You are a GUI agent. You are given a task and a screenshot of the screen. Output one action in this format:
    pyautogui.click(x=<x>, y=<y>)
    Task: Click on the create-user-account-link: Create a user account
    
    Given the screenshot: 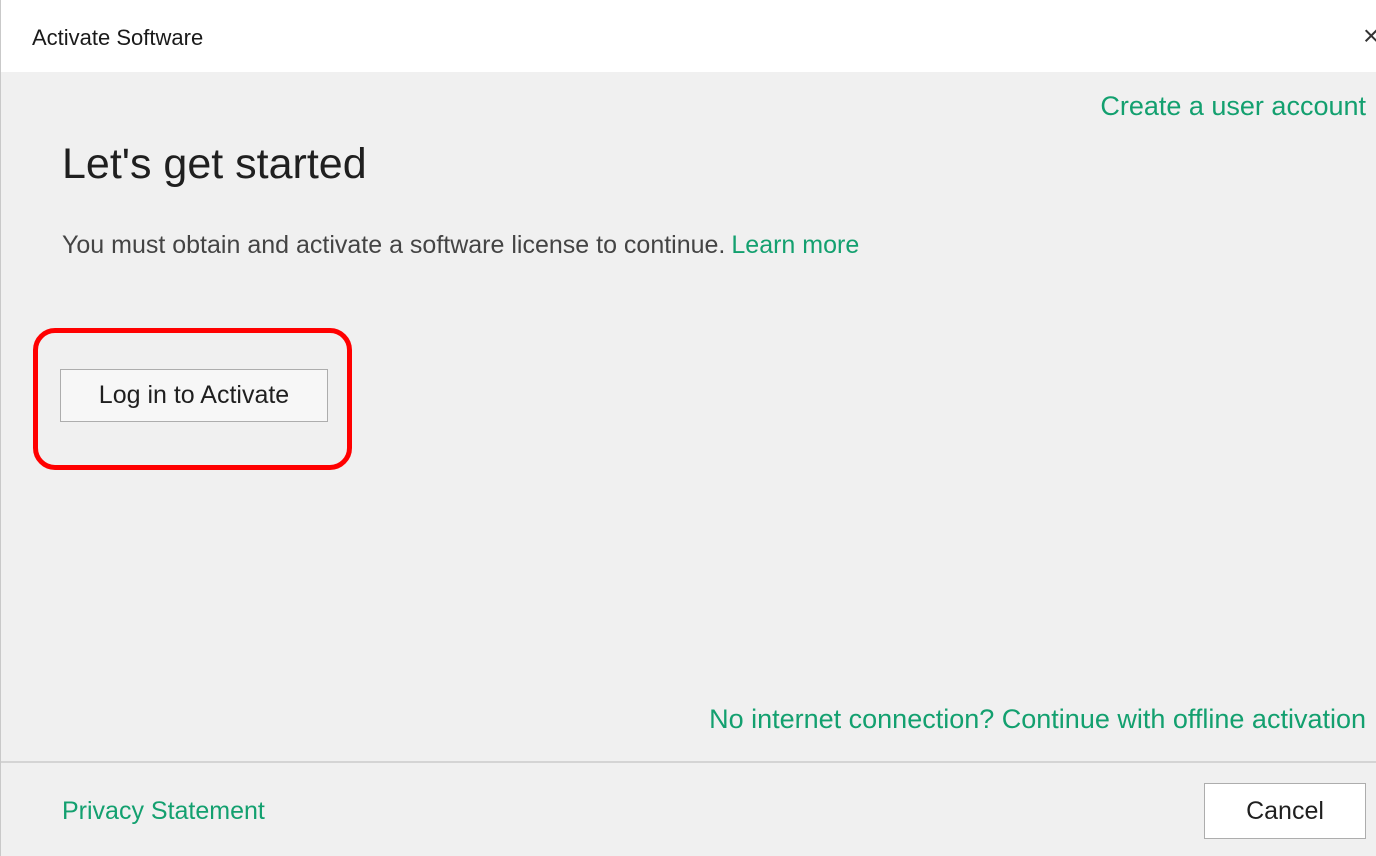 What is the action you would take?
    pyautogui.click(x=1233, y=106)
    